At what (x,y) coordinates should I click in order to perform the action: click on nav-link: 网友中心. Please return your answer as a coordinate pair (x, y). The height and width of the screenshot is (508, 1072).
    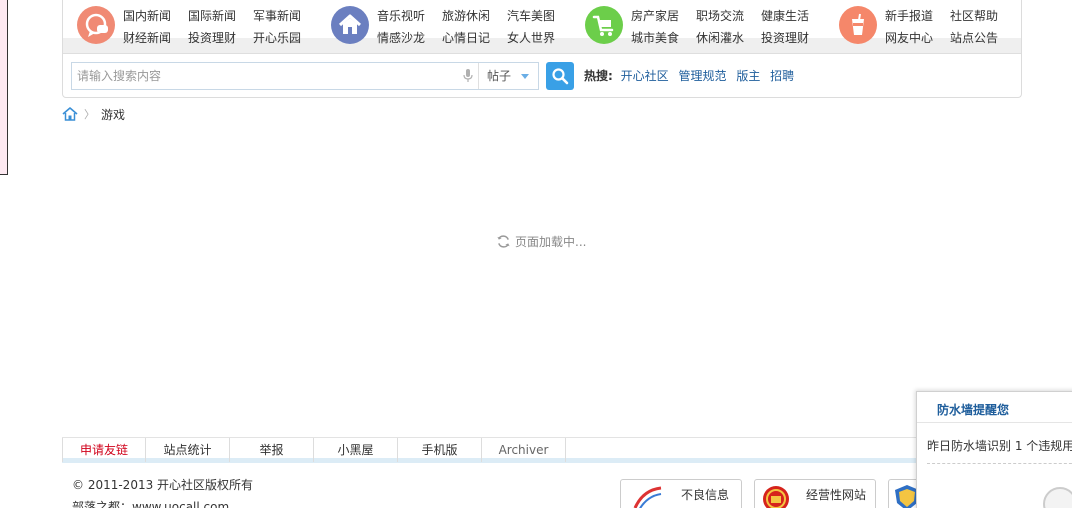
    Looking at the image, I should click on (917, 39).